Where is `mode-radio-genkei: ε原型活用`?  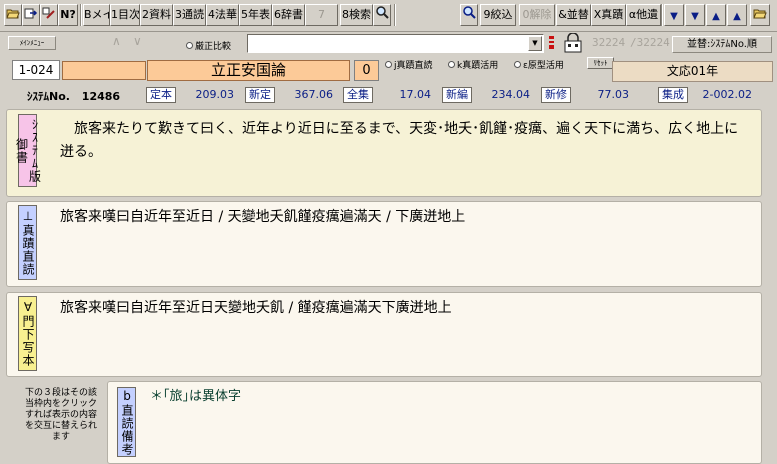
mode-radio-genkei: ε原型活用 is located at coordinates (539, 64).